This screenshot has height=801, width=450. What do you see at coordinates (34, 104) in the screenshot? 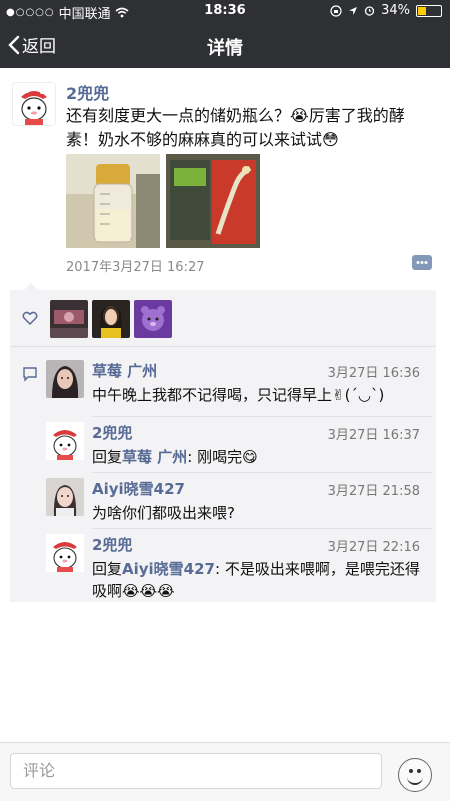
I see `author-avatar` at bounding box center [34, 104].